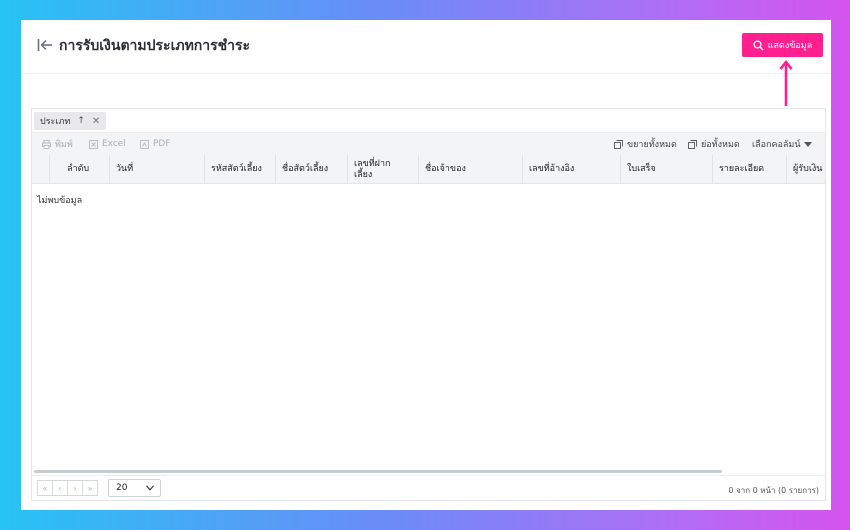  I want to click on pager: « ‹ › » 20 0 จาก 0 หน้า (0 รายการ), so click(428, 488).